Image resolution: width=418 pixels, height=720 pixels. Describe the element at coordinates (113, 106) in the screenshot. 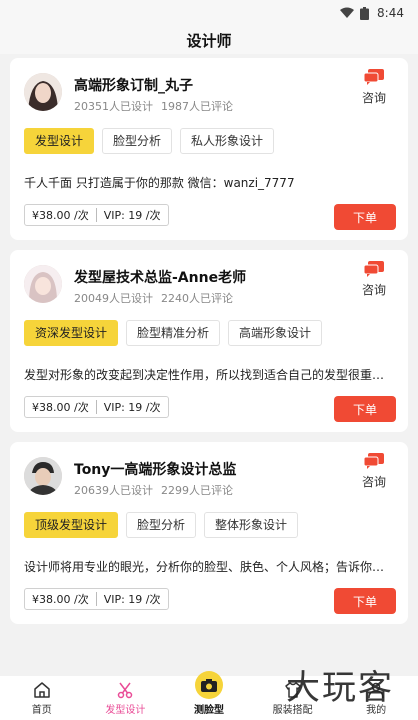

I see `design-count: 20351人已设计` at that location.